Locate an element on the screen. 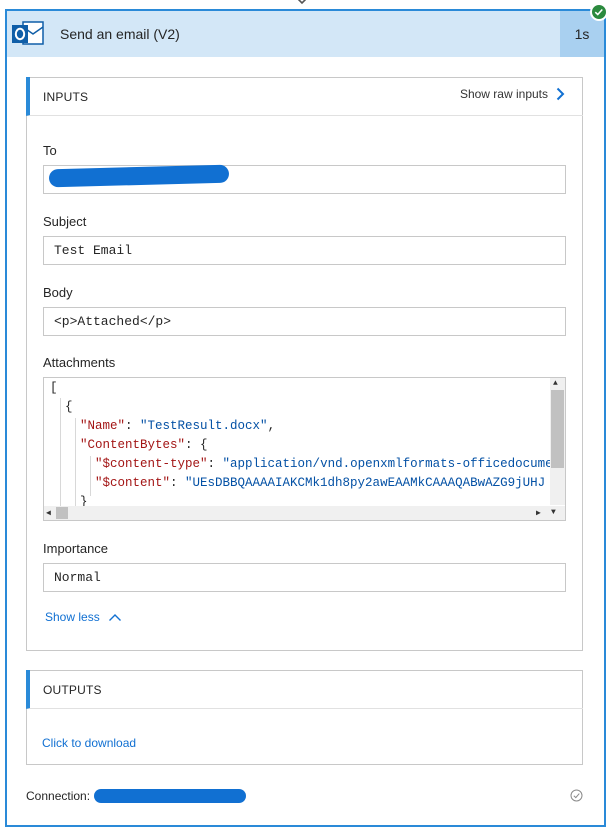 This screenshot has height=829, width=611. attachments-label: Attachments is located at coordinates (79, 362).